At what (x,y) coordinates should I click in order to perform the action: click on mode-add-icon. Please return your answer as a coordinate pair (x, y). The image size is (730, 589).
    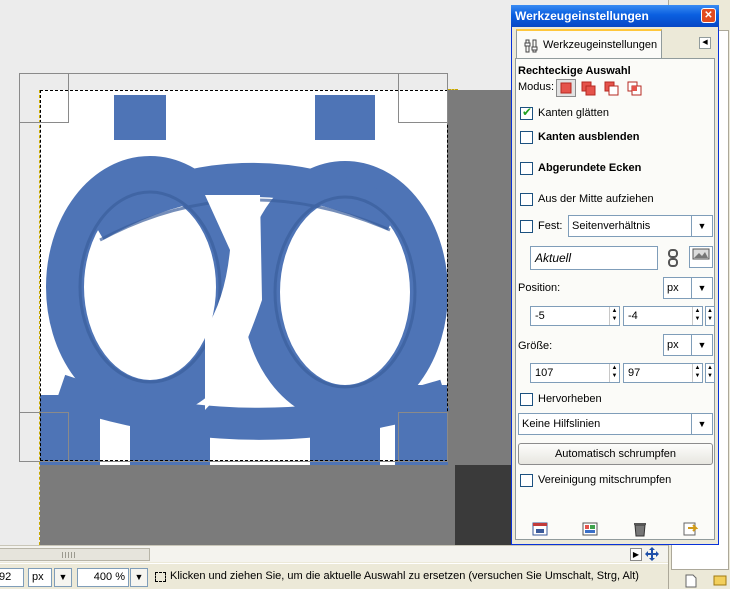
    Looking at the image, I should click on (589, 88).